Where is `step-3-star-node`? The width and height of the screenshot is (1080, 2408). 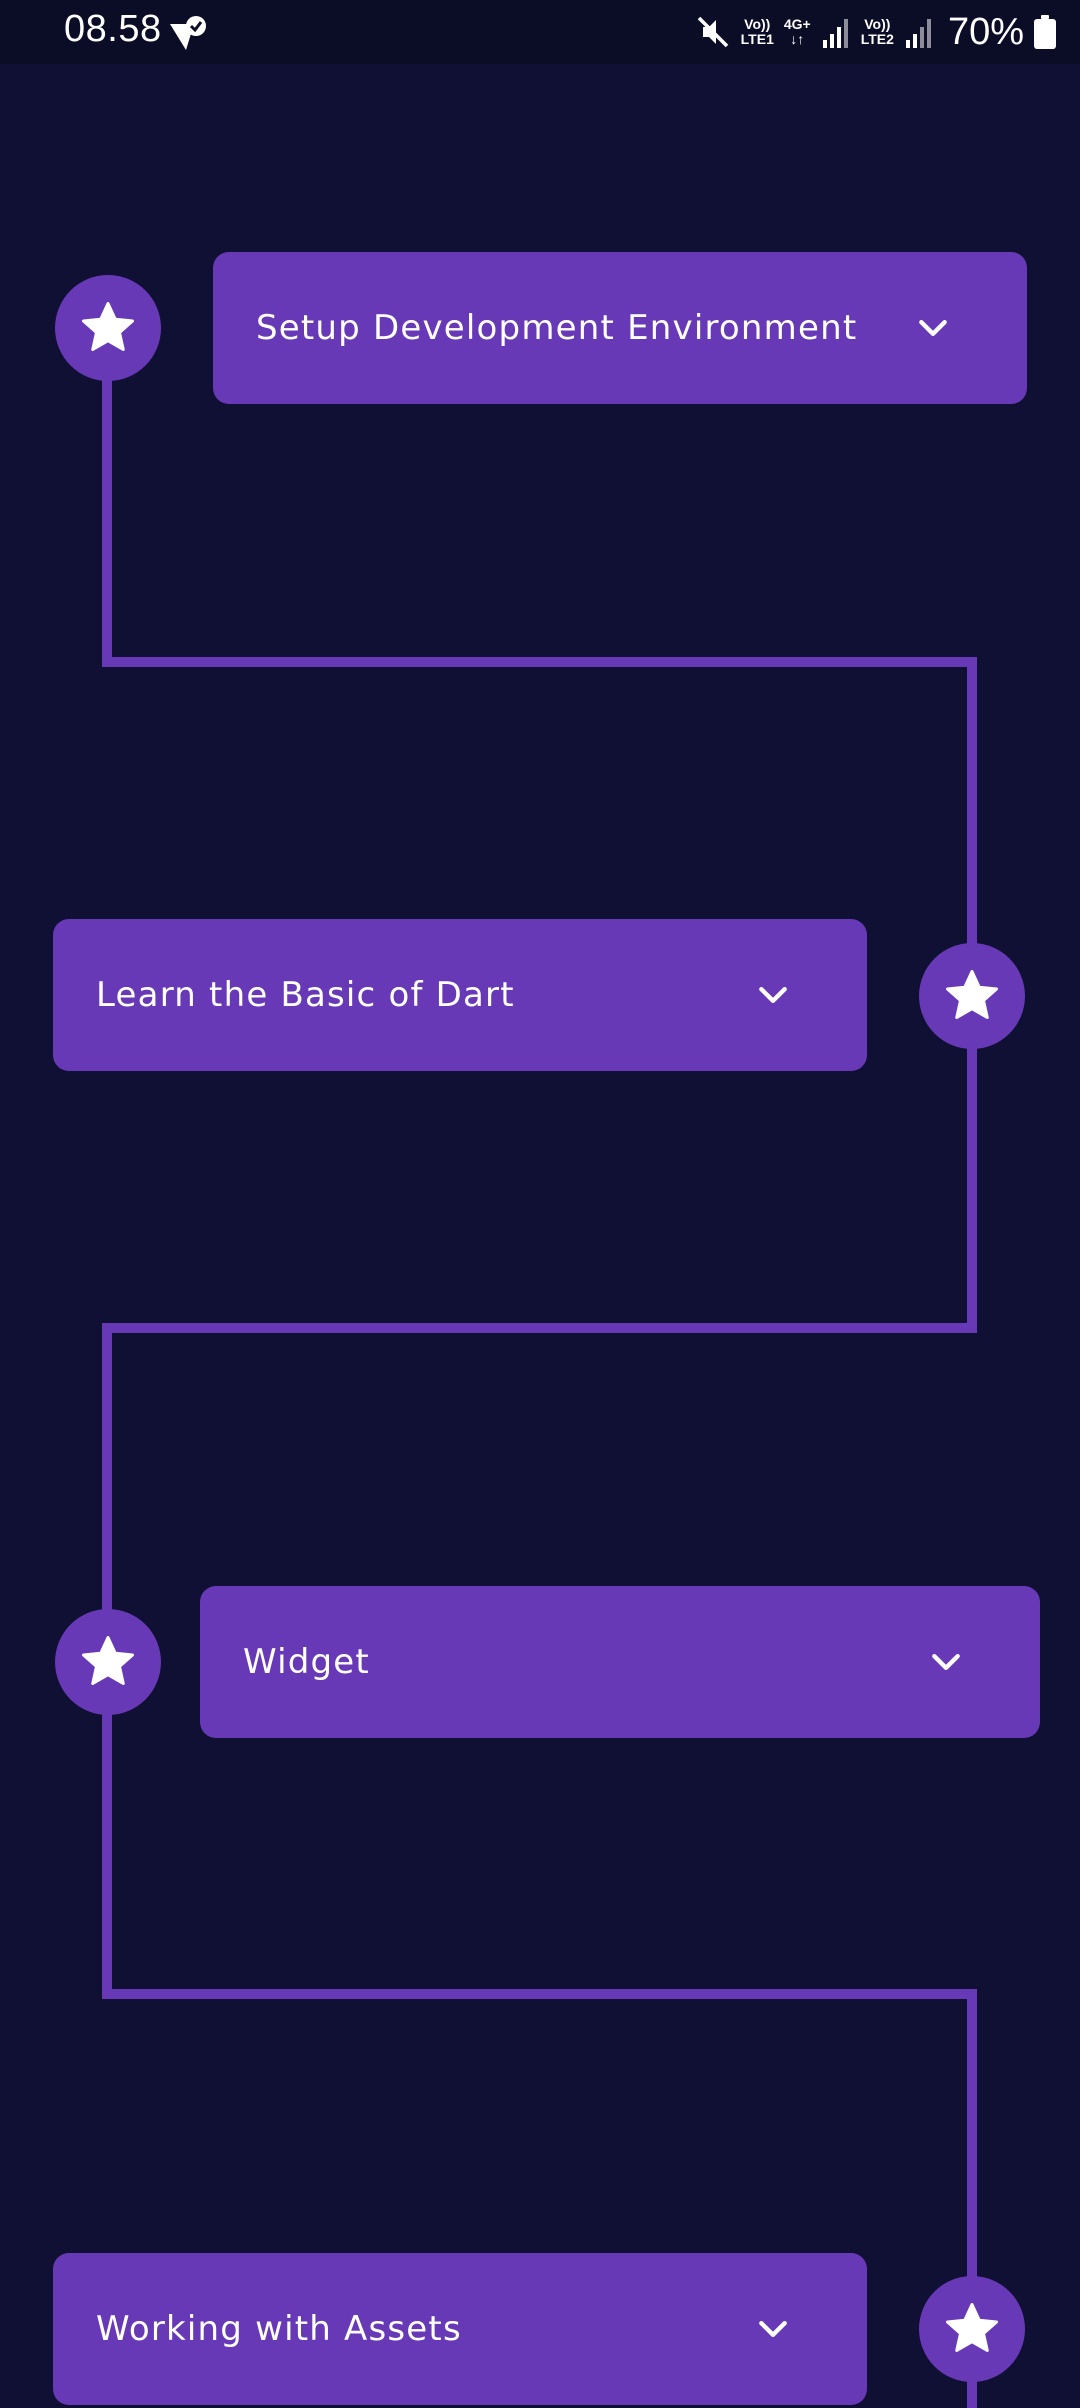 step-3-star-node is located at coordinates (108, 1662).